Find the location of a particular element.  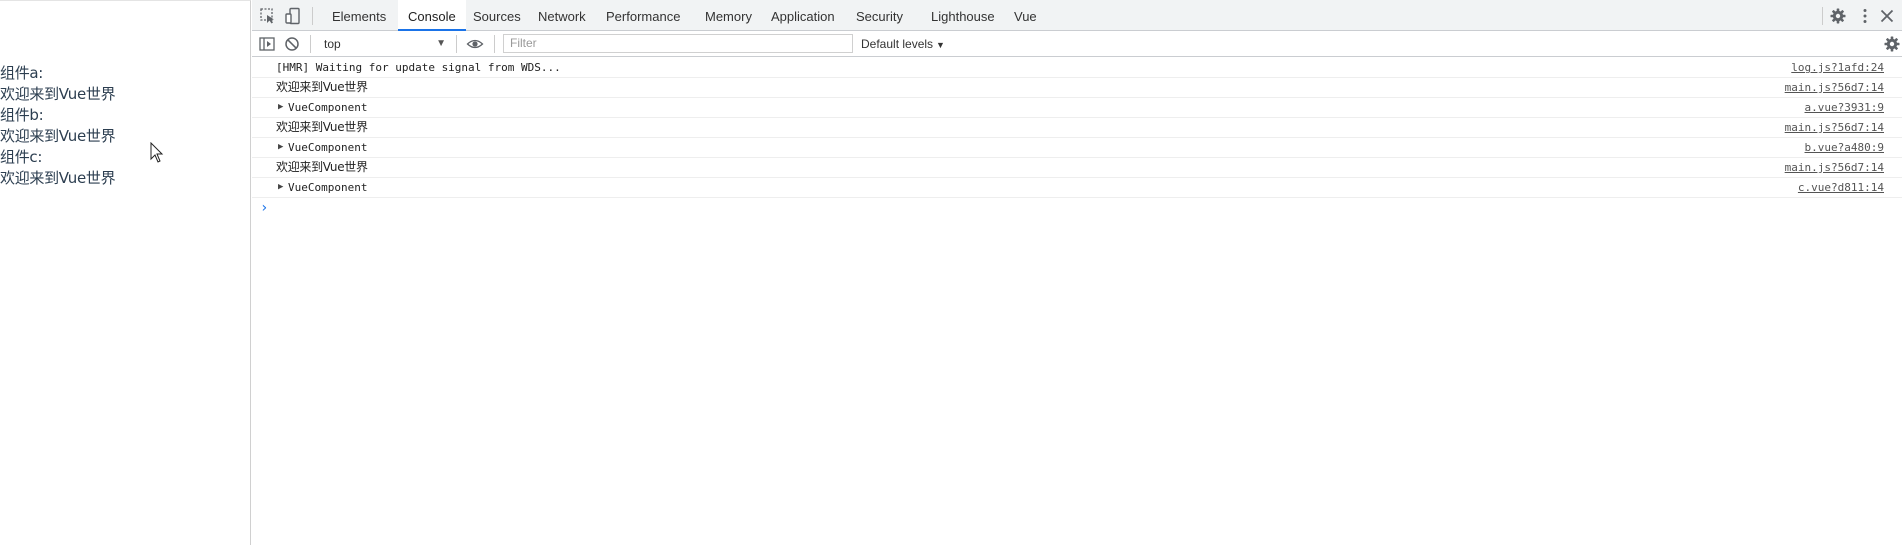

console-settings-icon is located at coordinates (1892, 44).